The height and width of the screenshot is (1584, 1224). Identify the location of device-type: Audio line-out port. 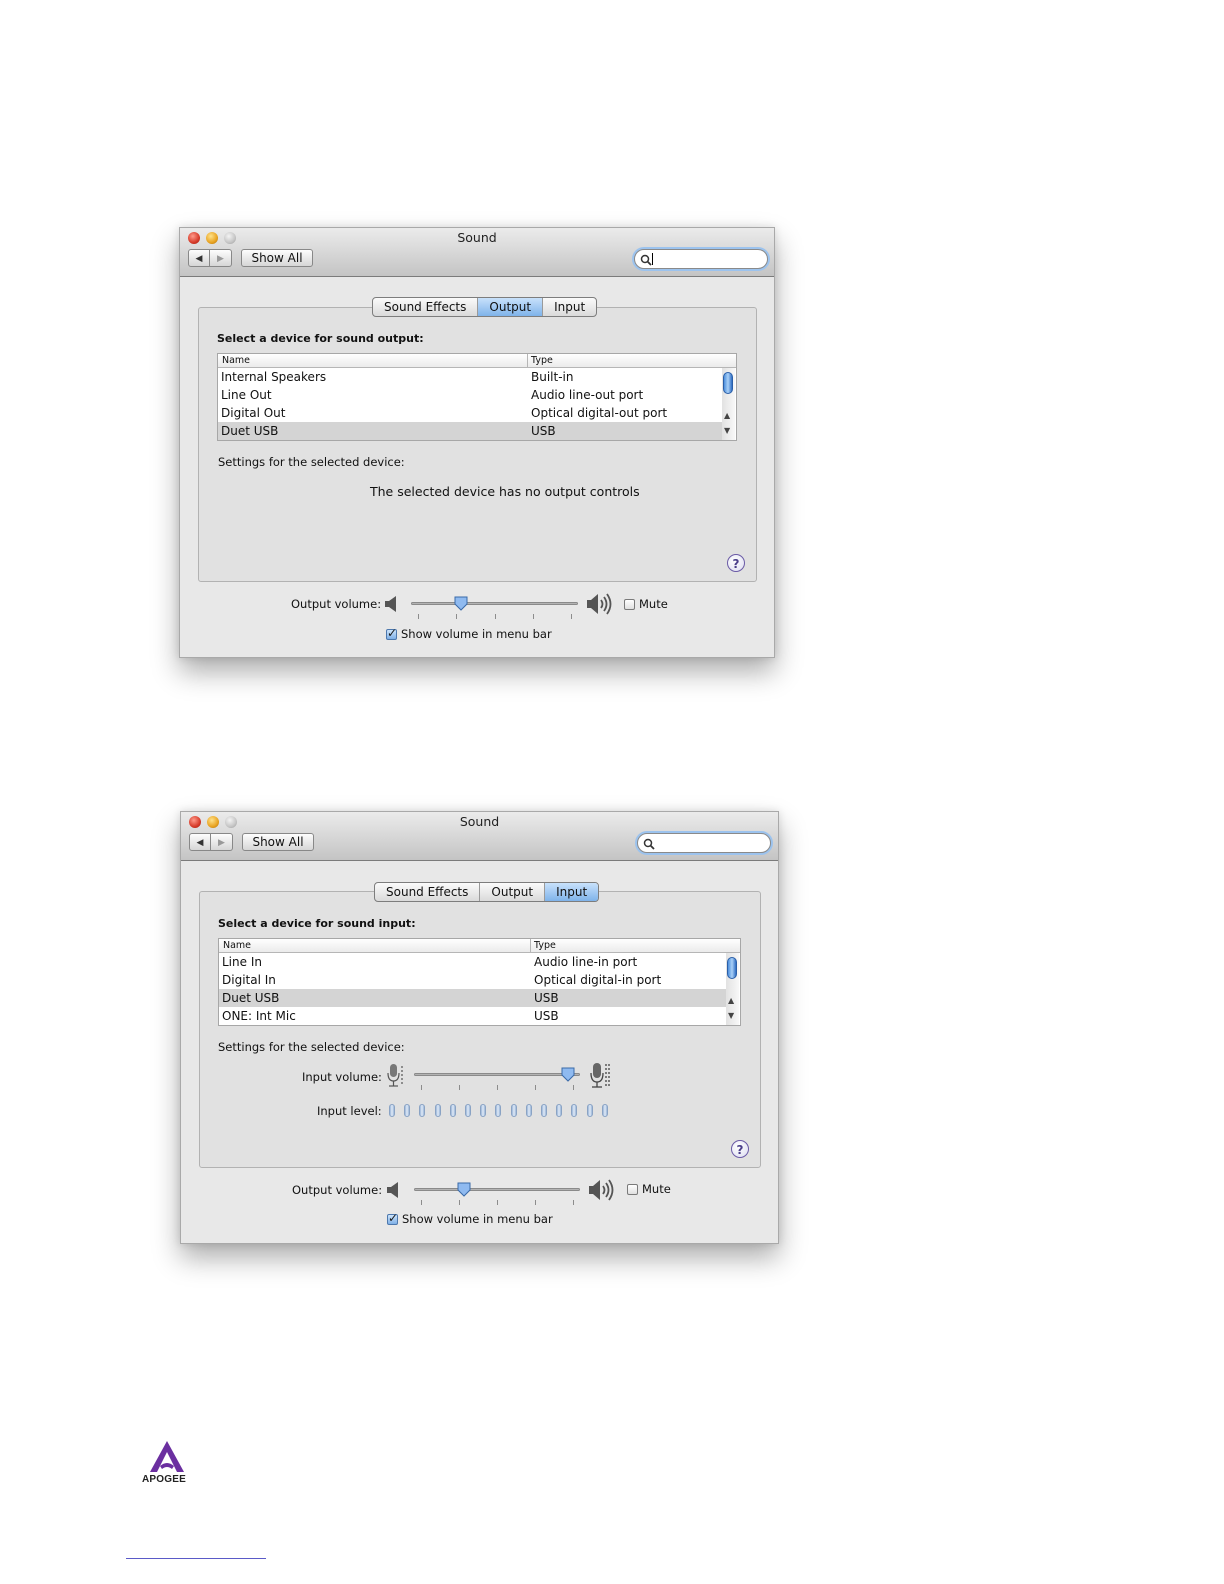
(587, 395).